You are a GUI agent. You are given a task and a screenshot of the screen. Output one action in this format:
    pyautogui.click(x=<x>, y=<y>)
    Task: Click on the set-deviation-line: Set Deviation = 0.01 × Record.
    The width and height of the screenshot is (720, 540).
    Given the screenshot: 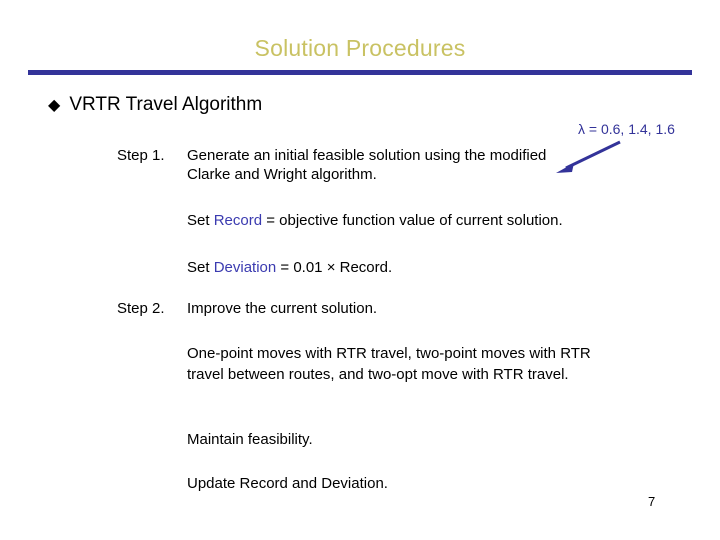 What is the action you would take?
    pyautogui.click(x=289, y=267)
    